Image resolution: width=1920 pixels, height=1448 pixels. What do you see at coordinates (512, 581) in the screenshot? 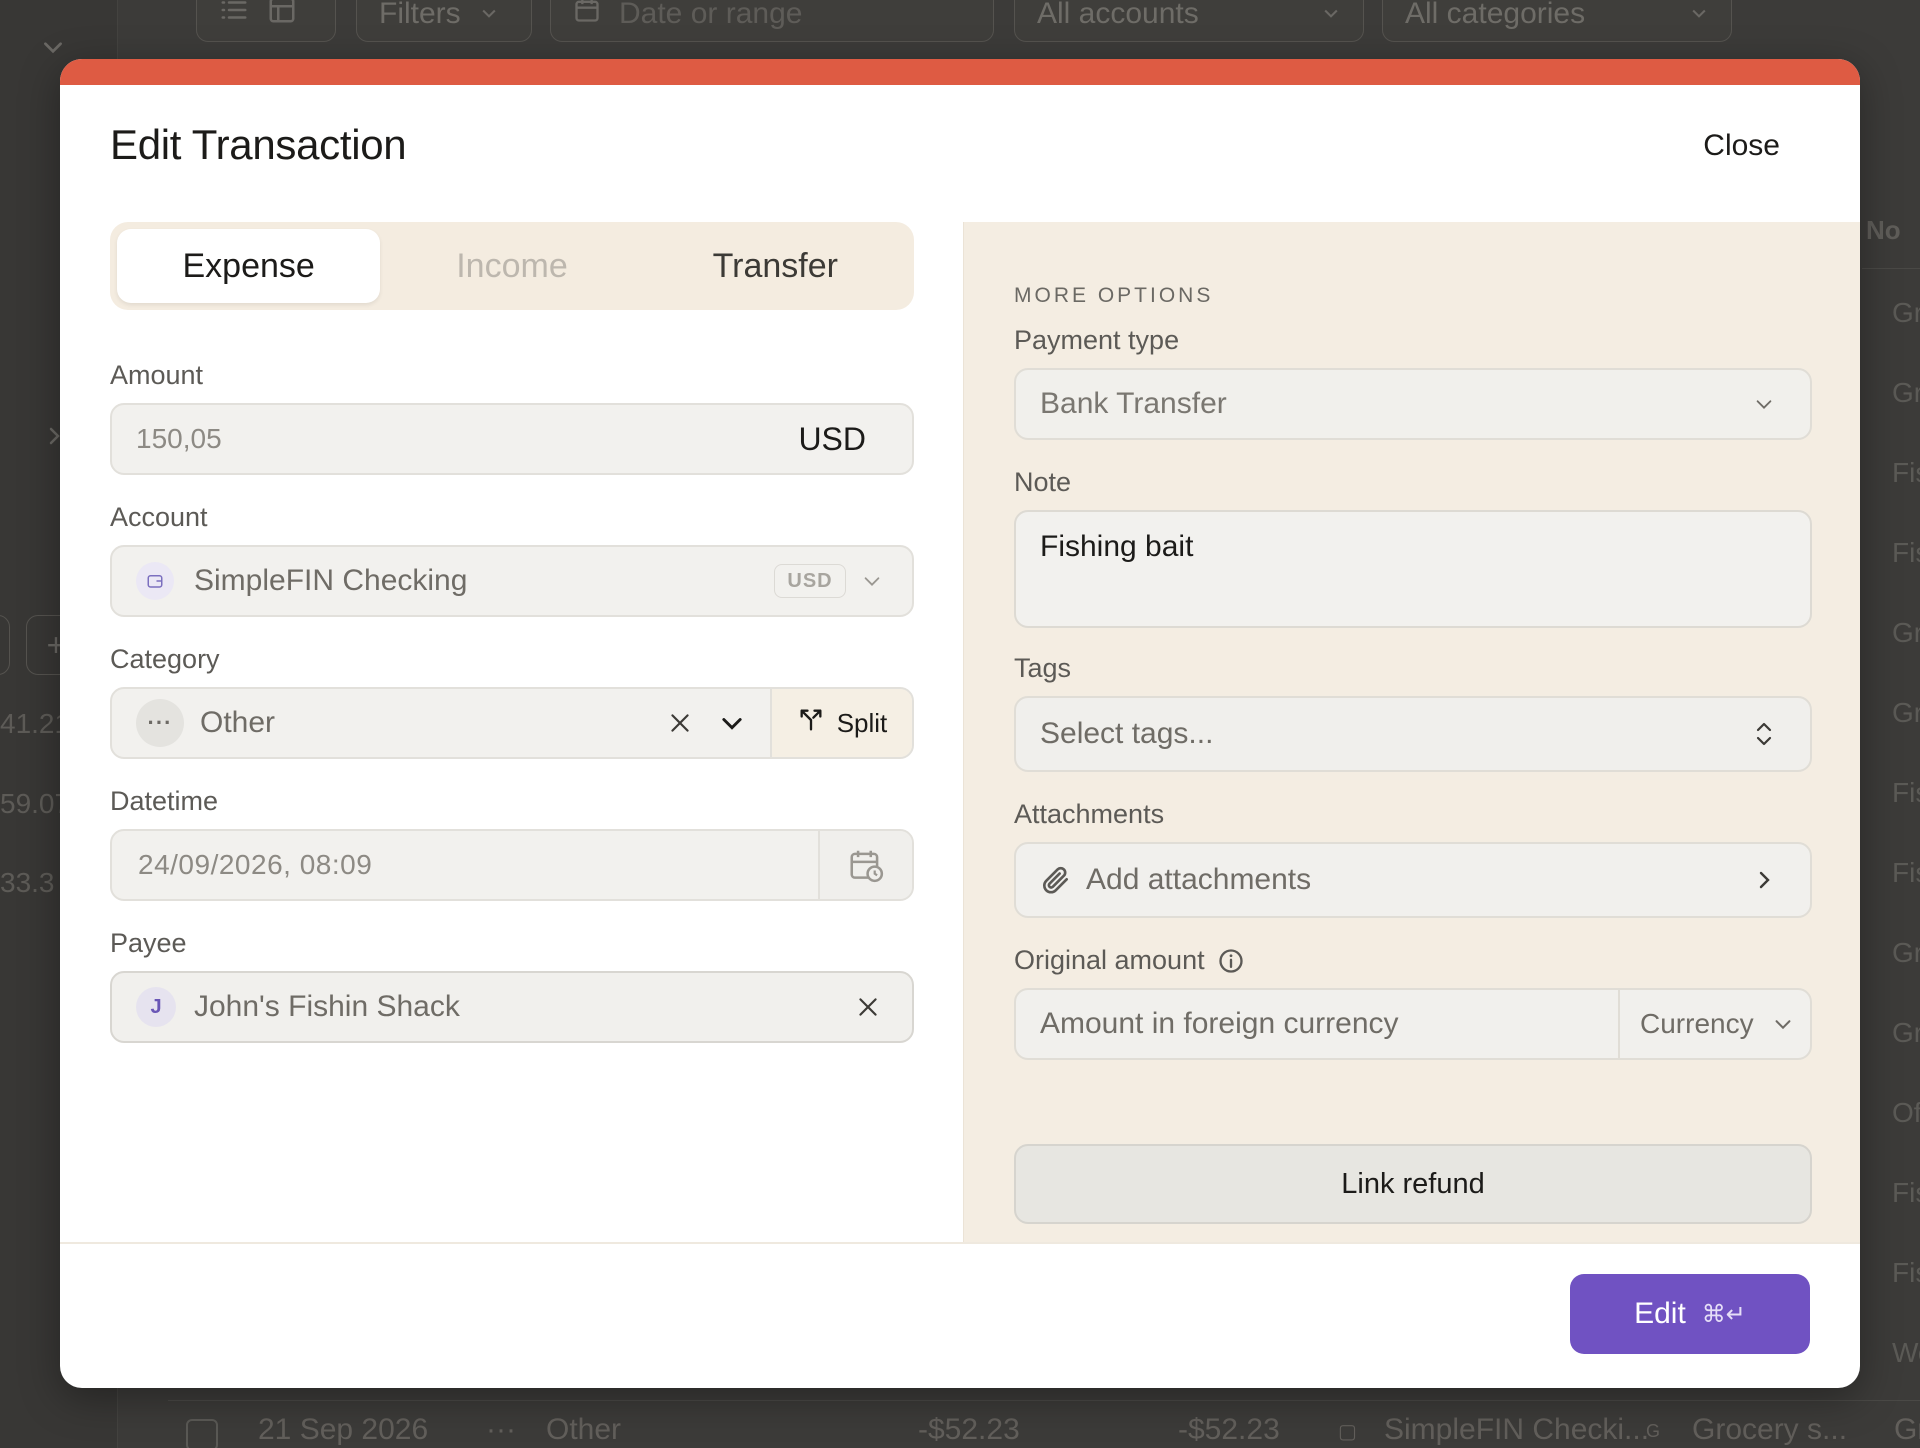
I see `account-select: SimpleFIN Checking USD` at bounding box center [512, 581].